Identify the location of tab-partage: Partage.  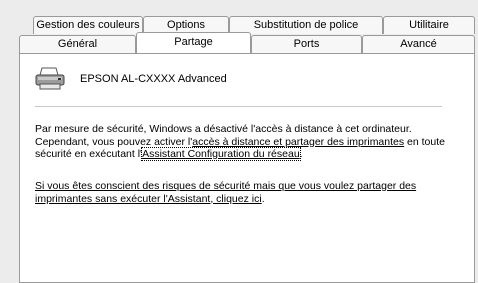
(193, 42).